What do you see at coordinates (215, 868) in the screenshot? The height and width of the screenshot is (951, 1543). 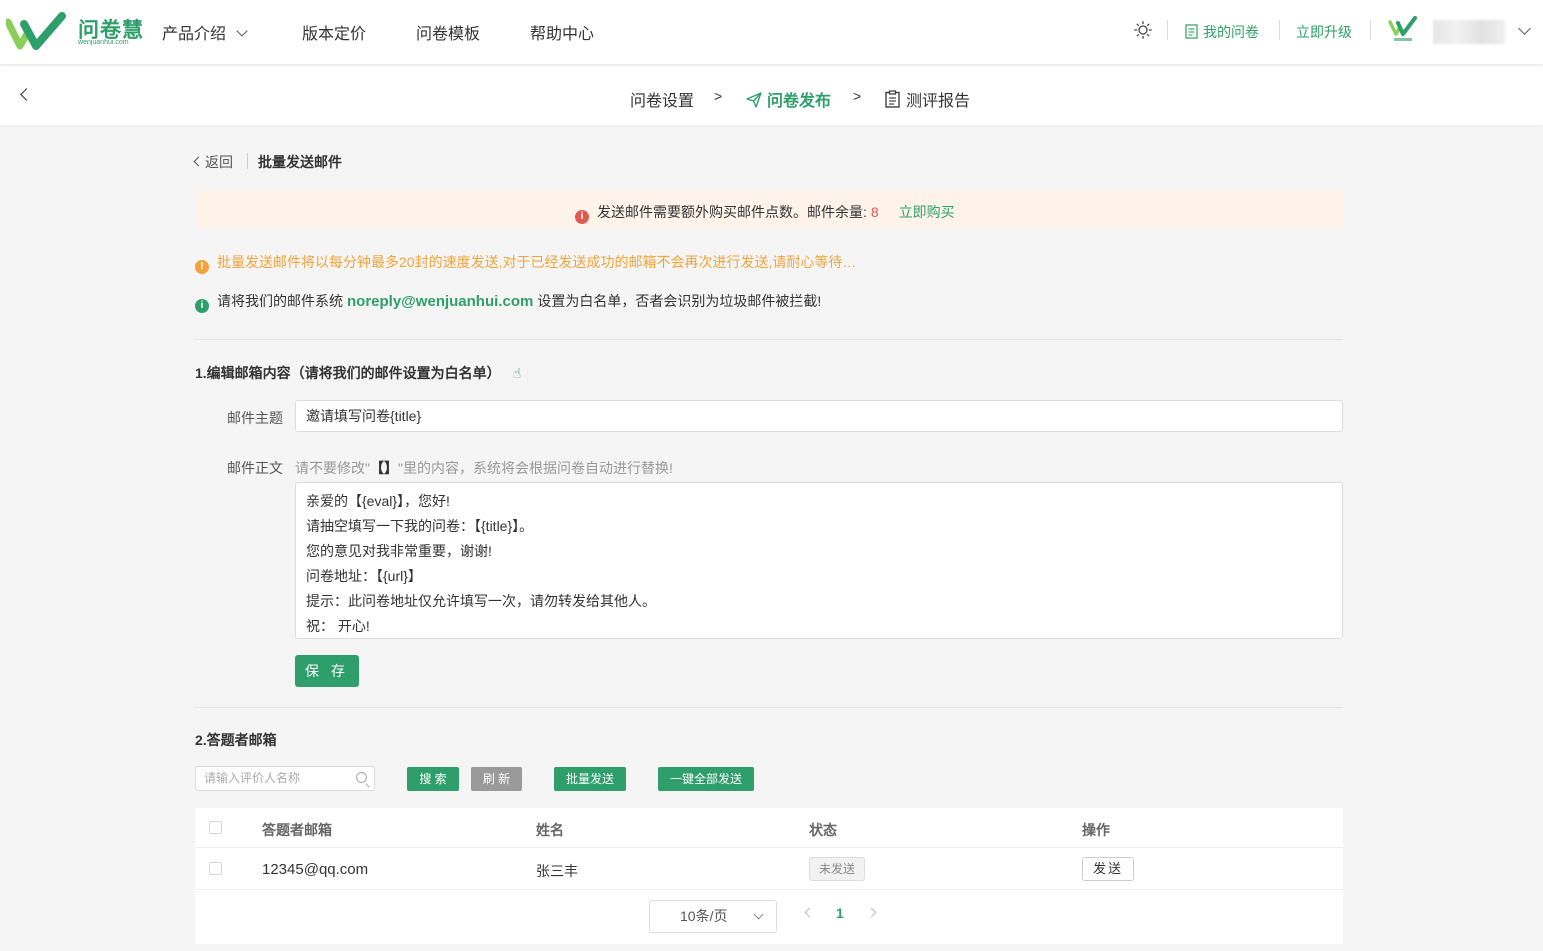 I see `row-checkbox` at bounding box center [215, 868].